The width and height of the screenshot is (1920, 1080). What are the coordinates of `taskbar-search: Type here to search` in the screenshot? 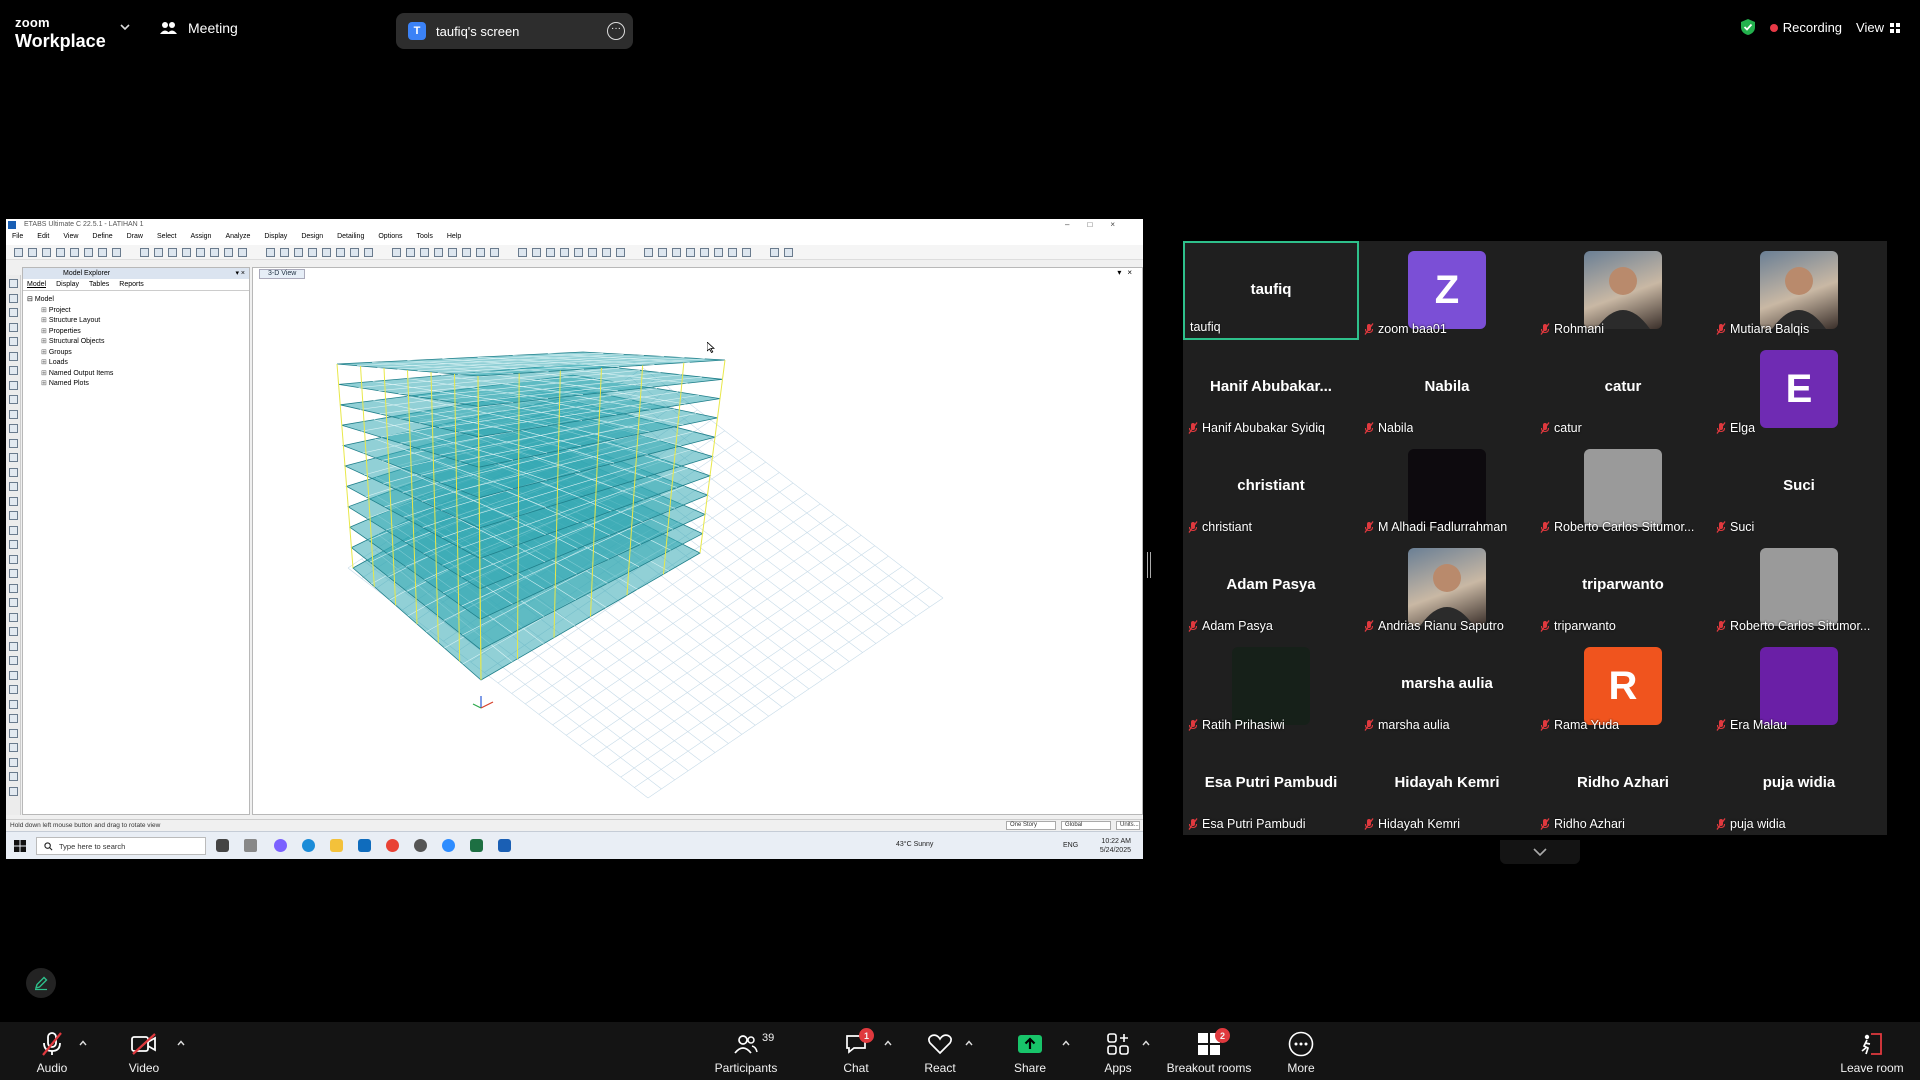 It's located at (121, 846).